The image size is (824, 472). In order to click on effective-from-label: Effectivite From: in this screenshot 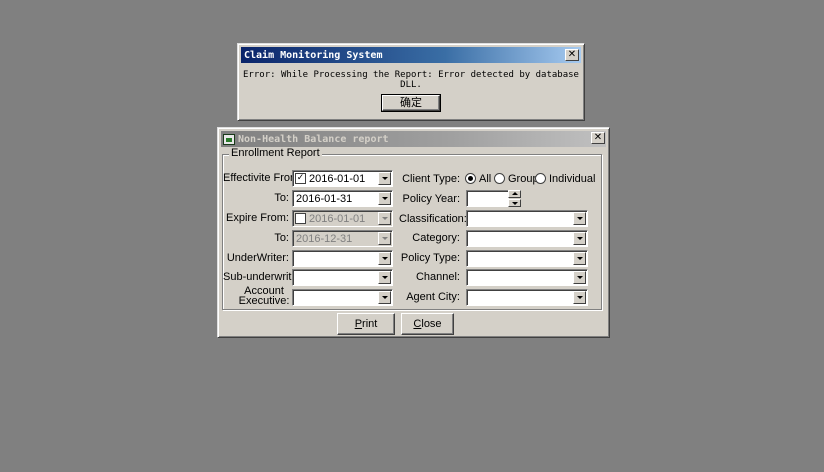, I will do `click(263, 178)`.